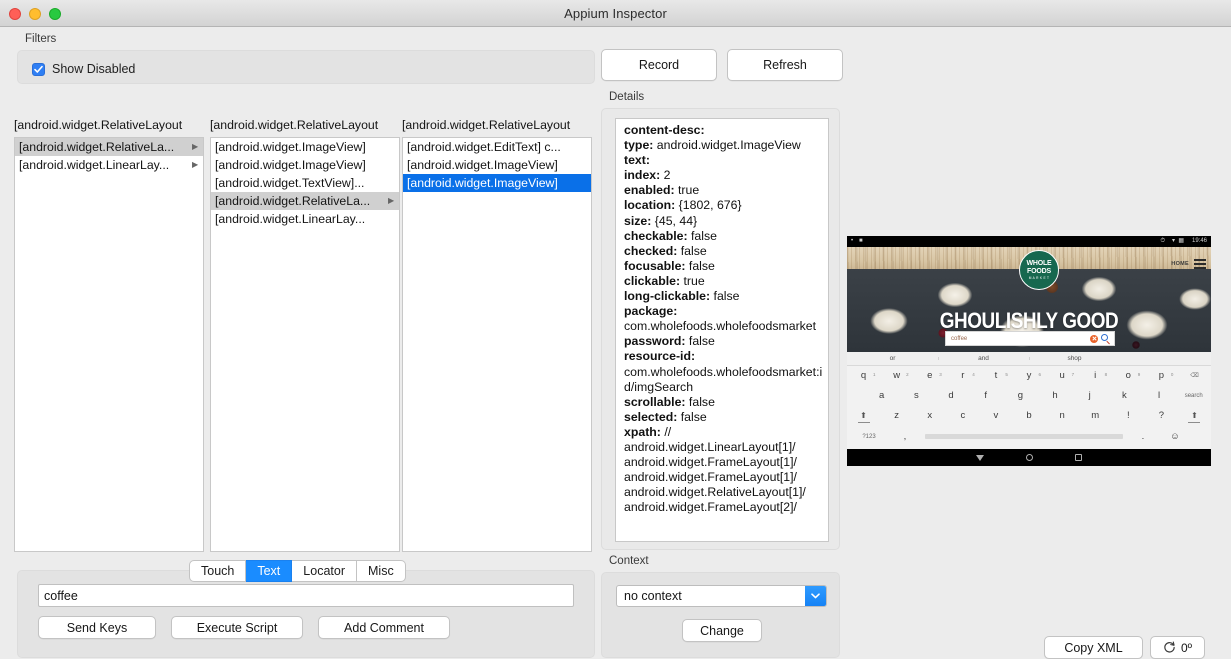 This screenshot has height=659, width=1231. What do you see at coordinates (929, 376) in the screenshot?
I see `key-e: 3e` at bounding box center [929, 376].